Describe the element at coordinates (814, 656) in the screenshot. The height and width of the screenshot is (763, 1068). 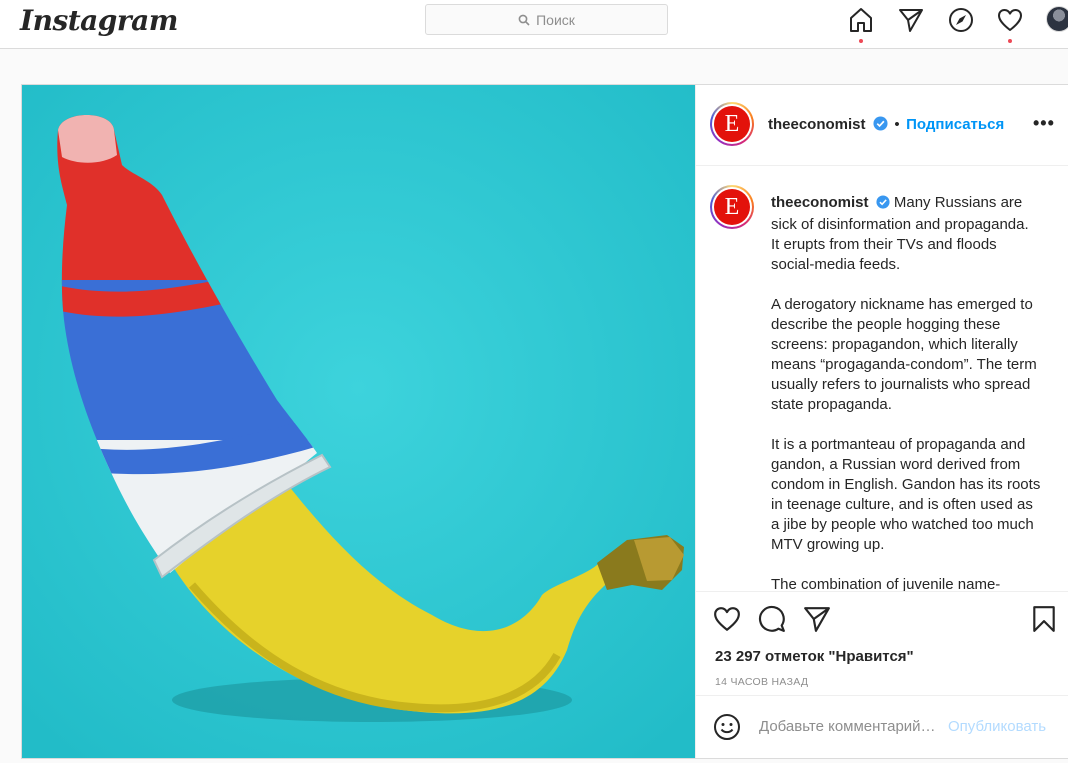
I see `likes-count: 23 297 отметок "Нравится"` at that location.